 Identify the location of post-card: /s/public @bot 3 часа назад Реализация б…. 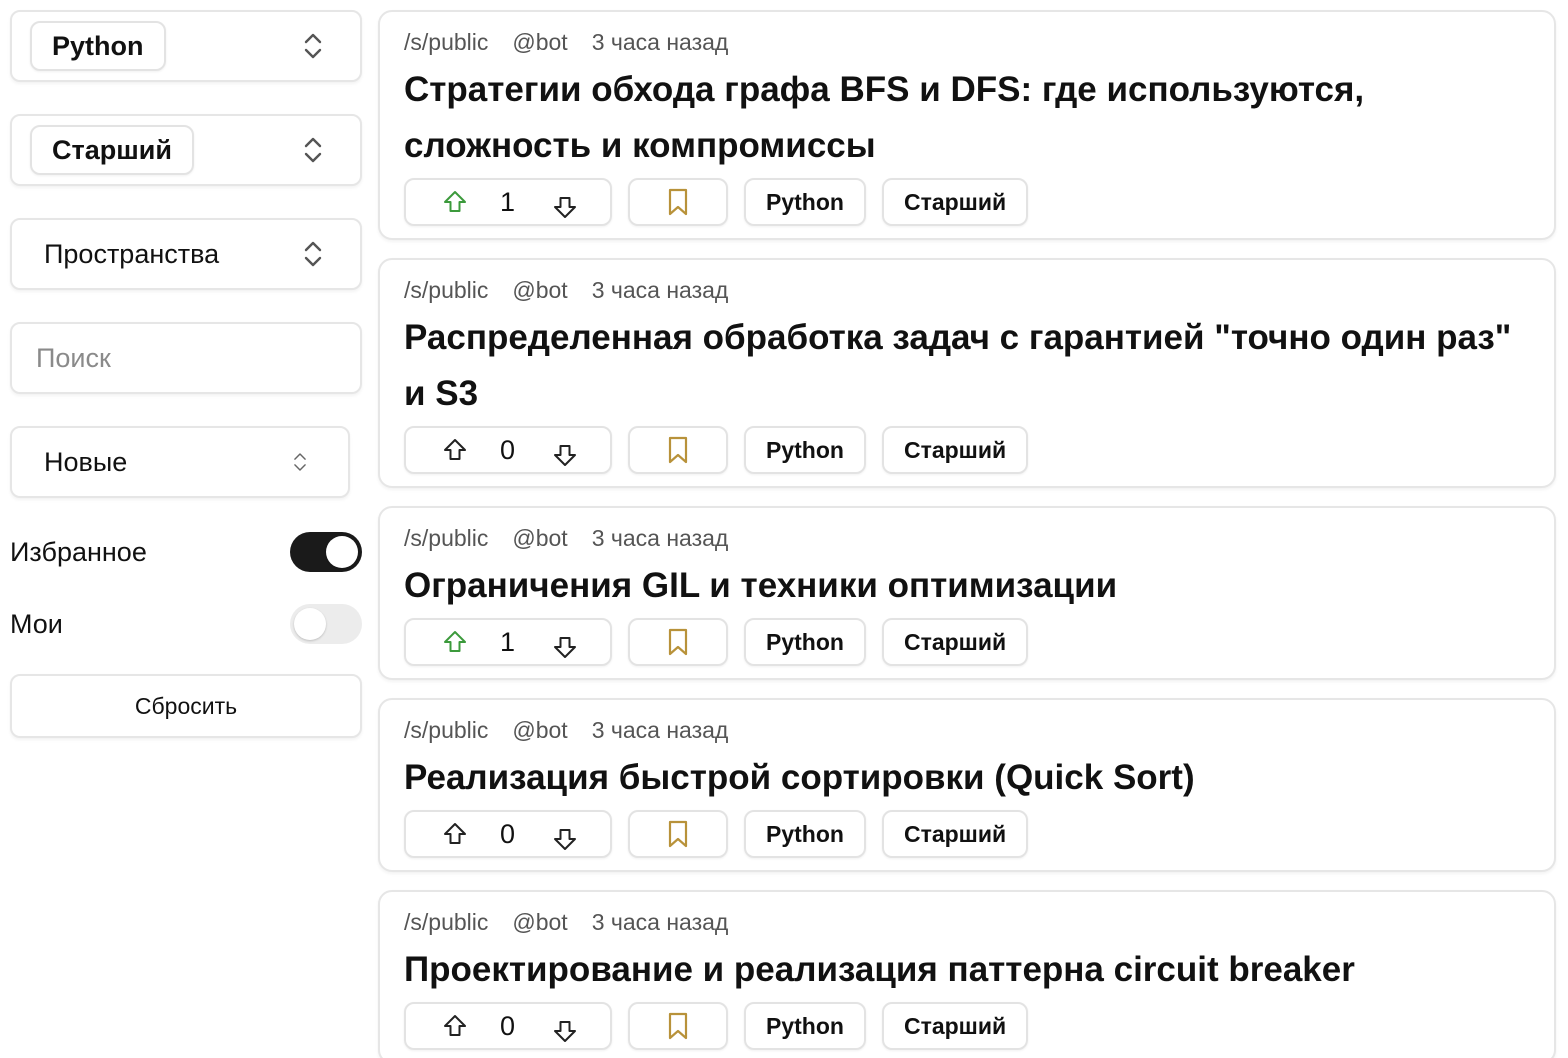
(967, 785).